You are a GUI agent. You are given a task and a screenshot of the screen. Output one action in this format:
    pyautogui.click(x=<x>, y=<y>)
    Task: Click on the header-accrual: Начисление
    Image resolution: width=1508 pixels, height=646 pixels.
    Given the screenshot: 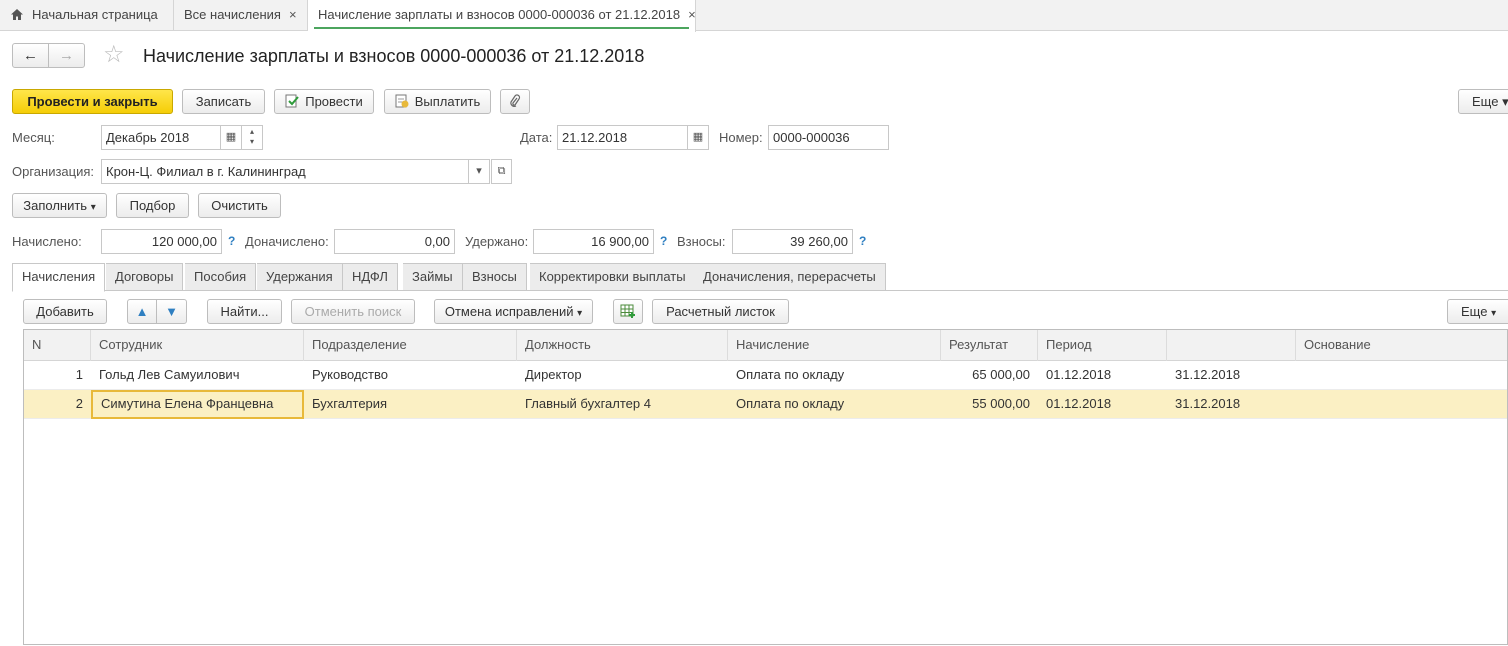 What is the action you would take?
    pyautogui.click(x=834, y=345)
    